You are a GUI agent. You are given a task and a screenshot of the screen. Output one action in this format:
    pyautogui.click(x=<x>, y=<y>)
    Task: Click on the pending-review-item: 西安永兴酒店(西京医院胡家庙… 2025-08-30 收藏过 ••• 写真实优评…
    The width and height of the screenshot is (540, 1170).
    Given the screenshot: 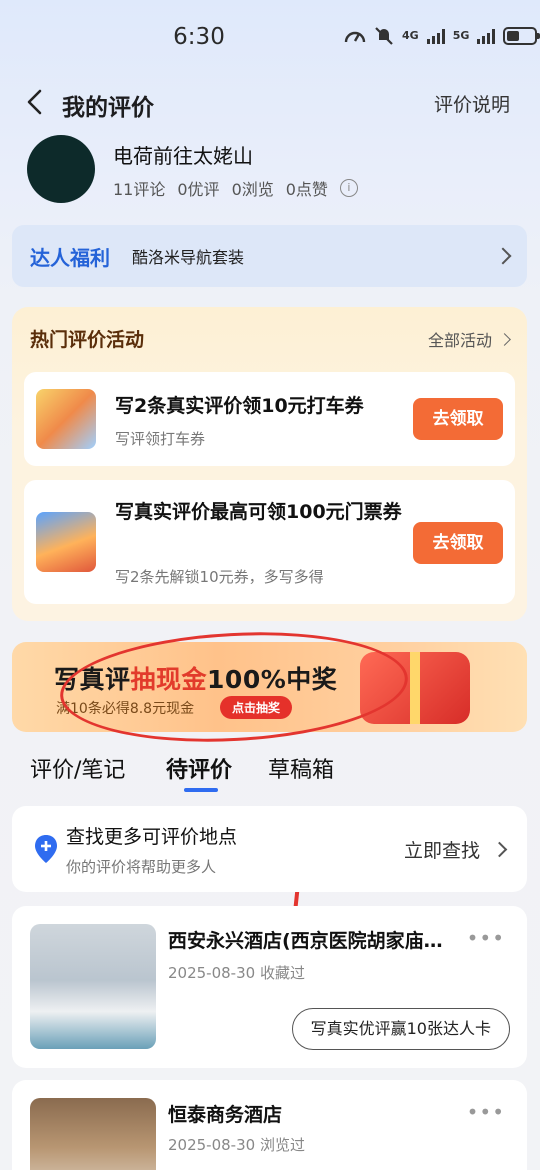 What is the action you would take?
    pyautogui.click(x=269, y=987)
    